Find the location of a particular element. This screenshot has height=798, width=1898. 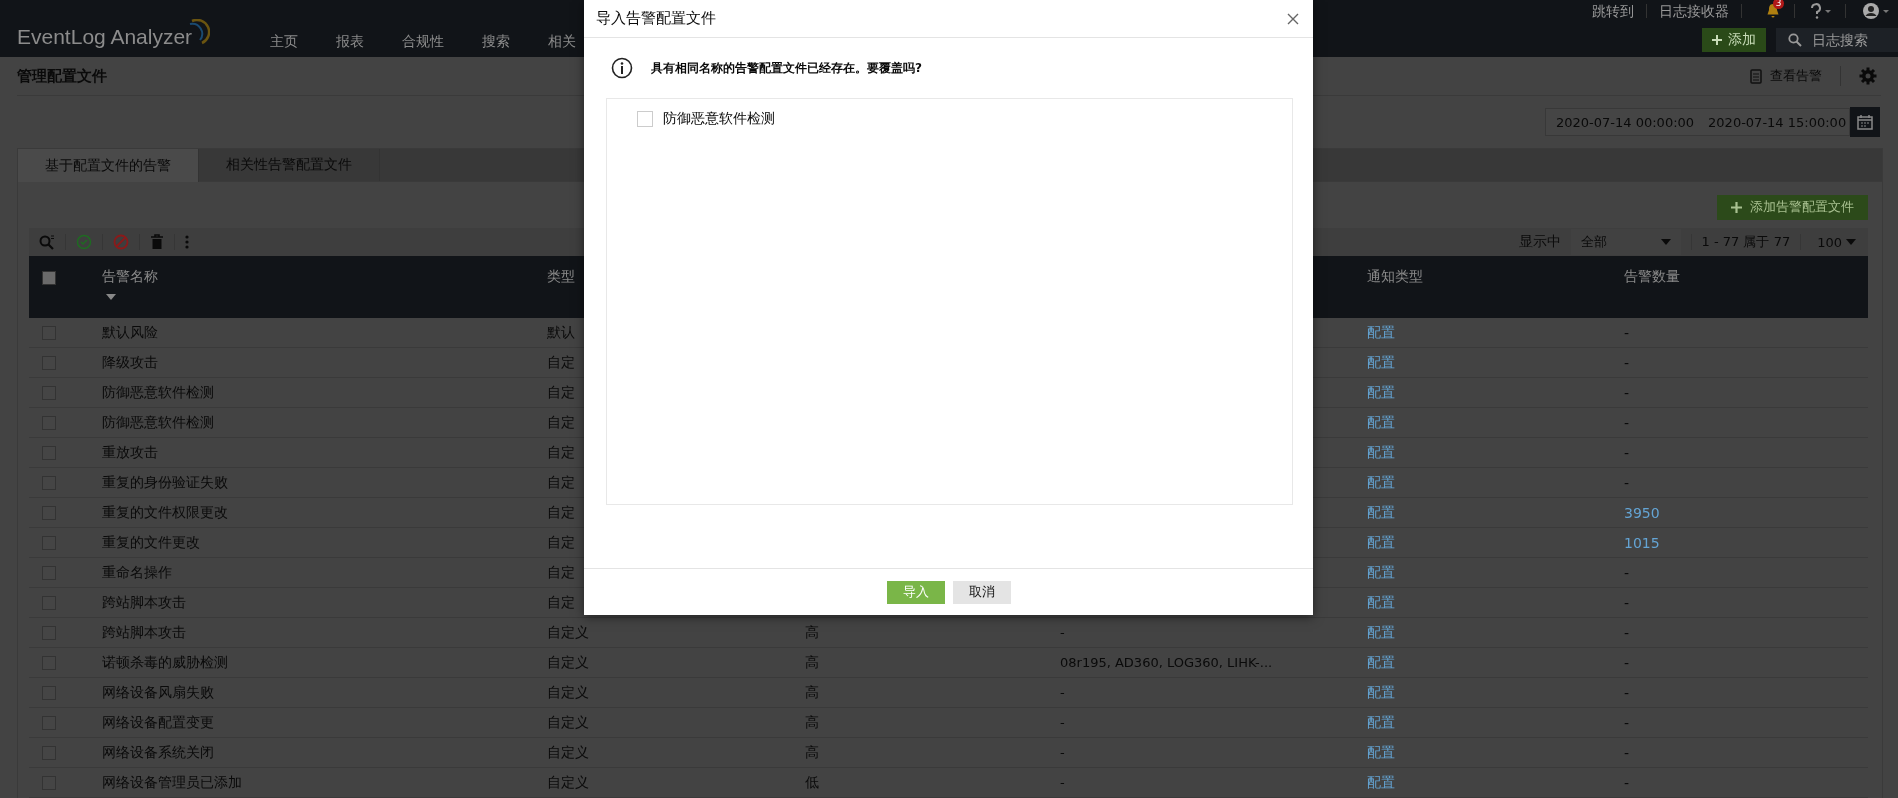

alert-count-link: 1015 is located at coordinates (1642, 542).